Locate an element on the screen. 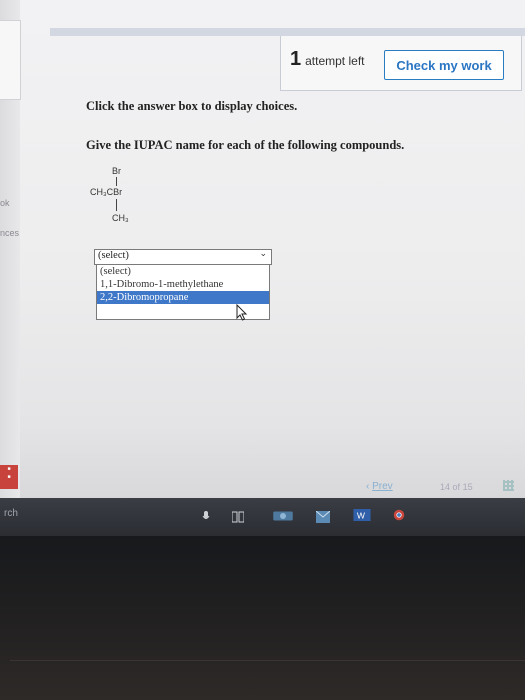 This screenshot has height=700, width=525. page-indicator: 14 of 15 is located at coordinates (456, 487).